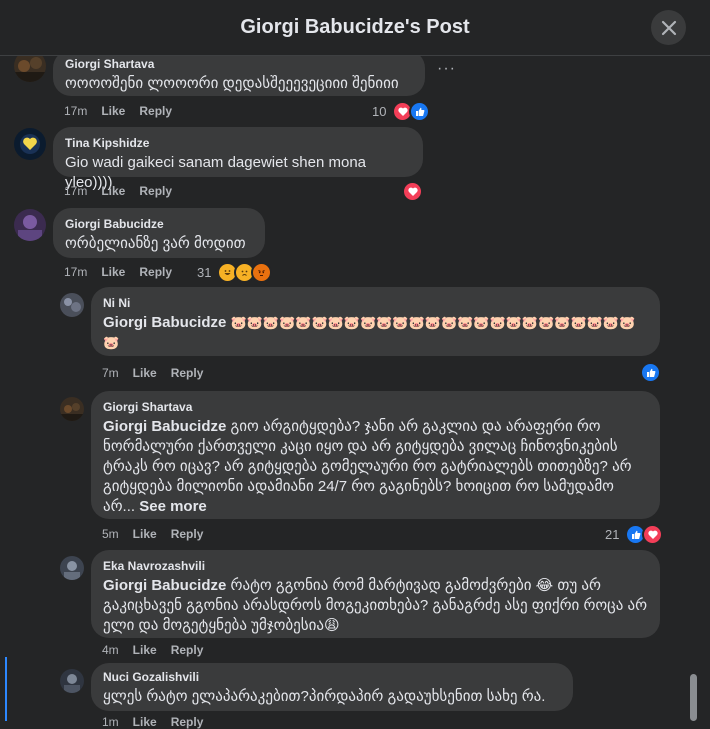  What do you see at coordinates (159, 233) in the screenshot?
I see `comment-bubble: Giorgi Babucidze ორბელიანზე ვარ მოდით` at bounding box center [159, 233].